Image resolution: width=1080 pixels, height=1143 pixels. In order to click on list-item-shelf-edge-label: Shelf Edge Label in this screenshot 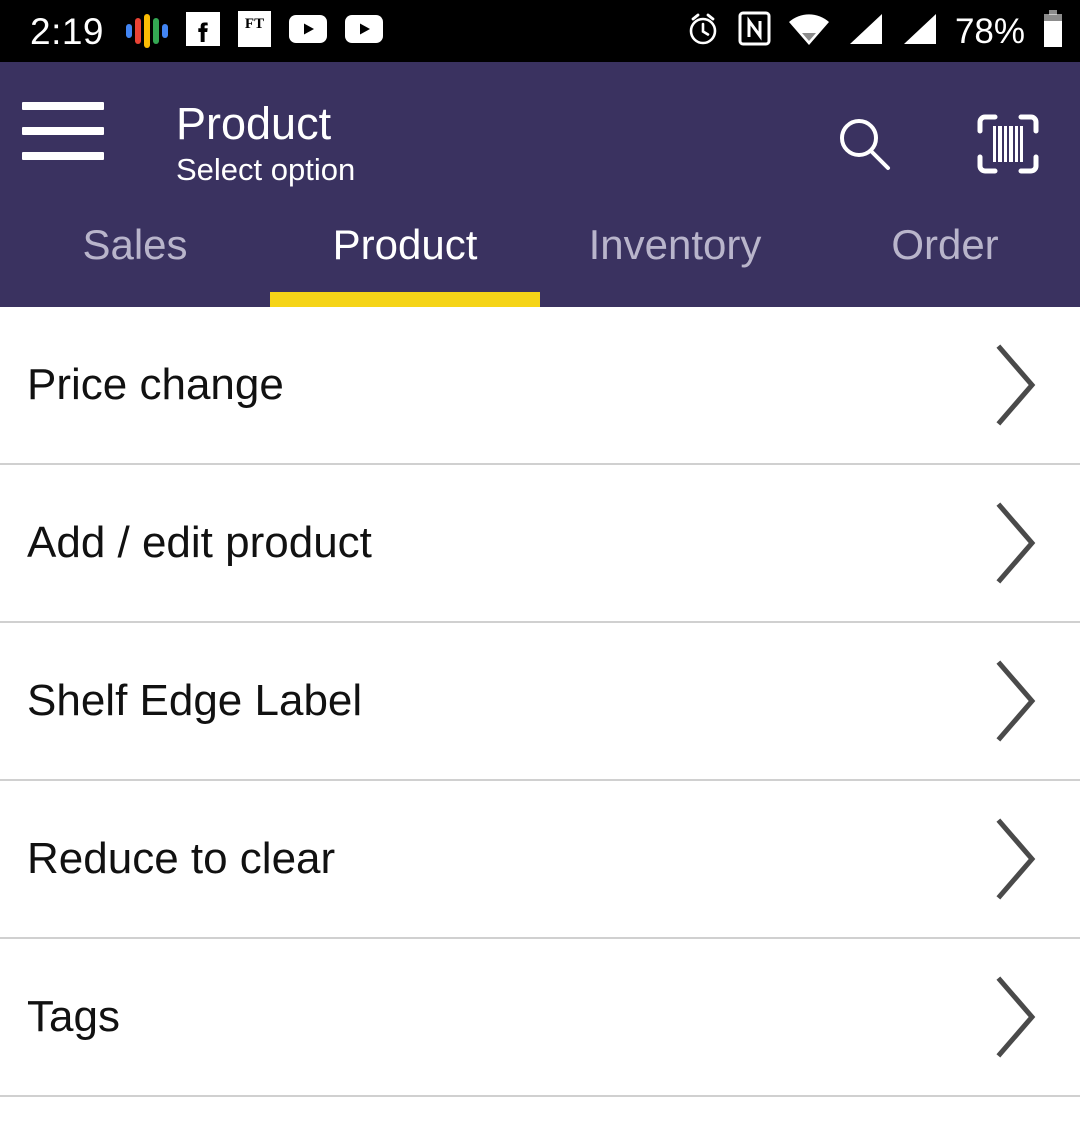, I will do `click(540, 702)`.